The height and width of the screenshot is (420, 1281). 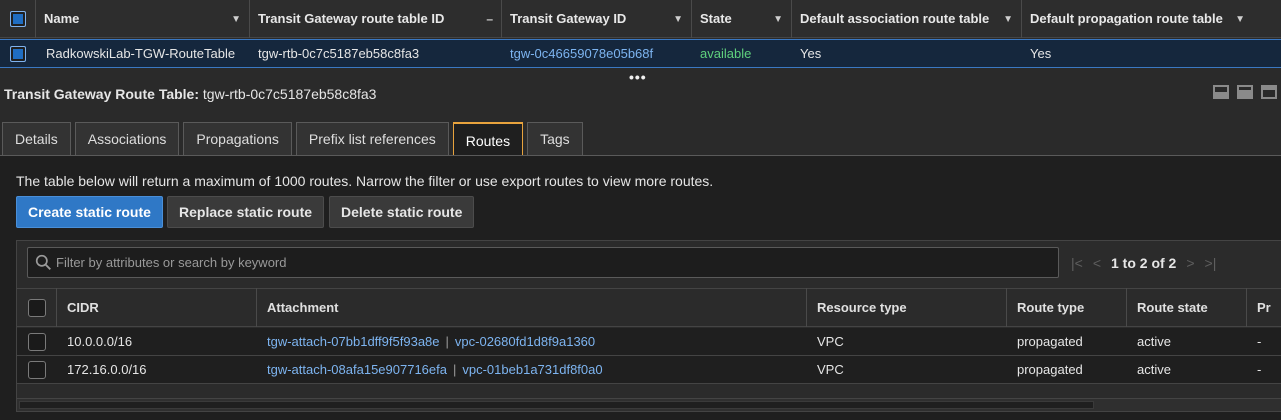 What do you see at coordinates (742, 19) in the screenshot?
I see `column-header-state: State ▼` at bounding box center [742, 19].